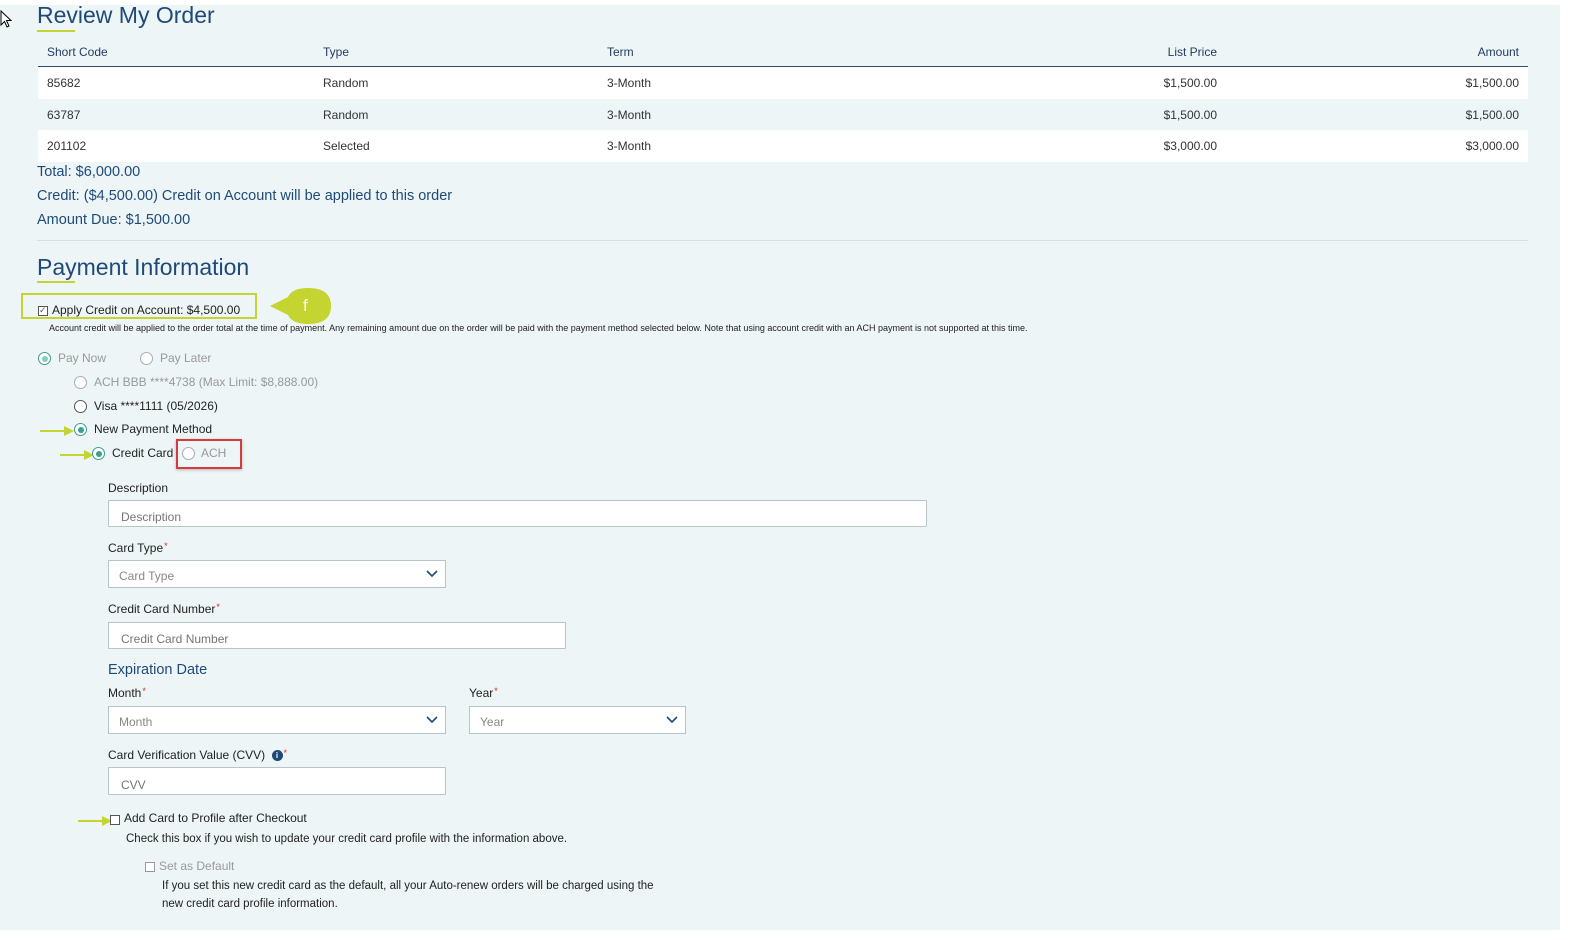  What do you see at coordinates (80, 406) in the screenshot?
I see `visa-saved-radio` at bounding box center [80, 406].